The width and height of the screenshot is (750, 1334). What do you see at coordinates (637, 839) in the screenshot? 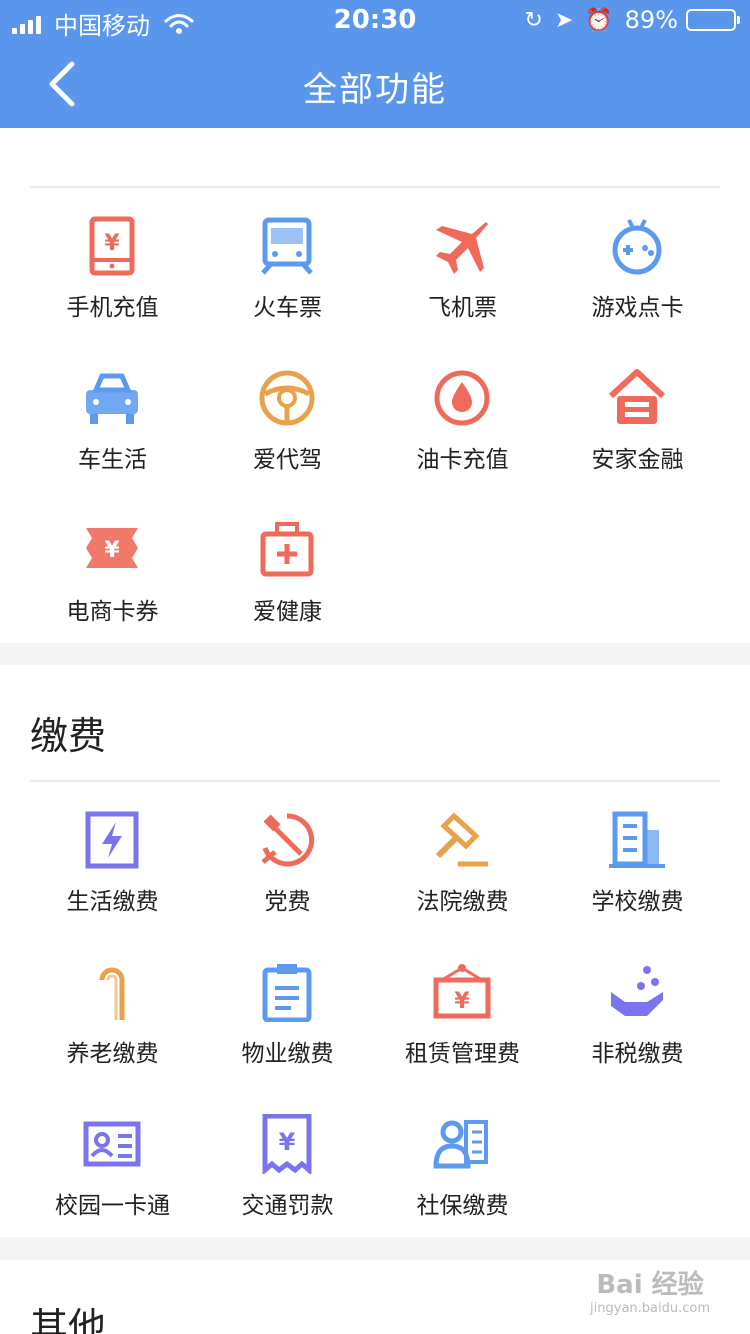
I see `building-icon` at bounding box center [637, 839].